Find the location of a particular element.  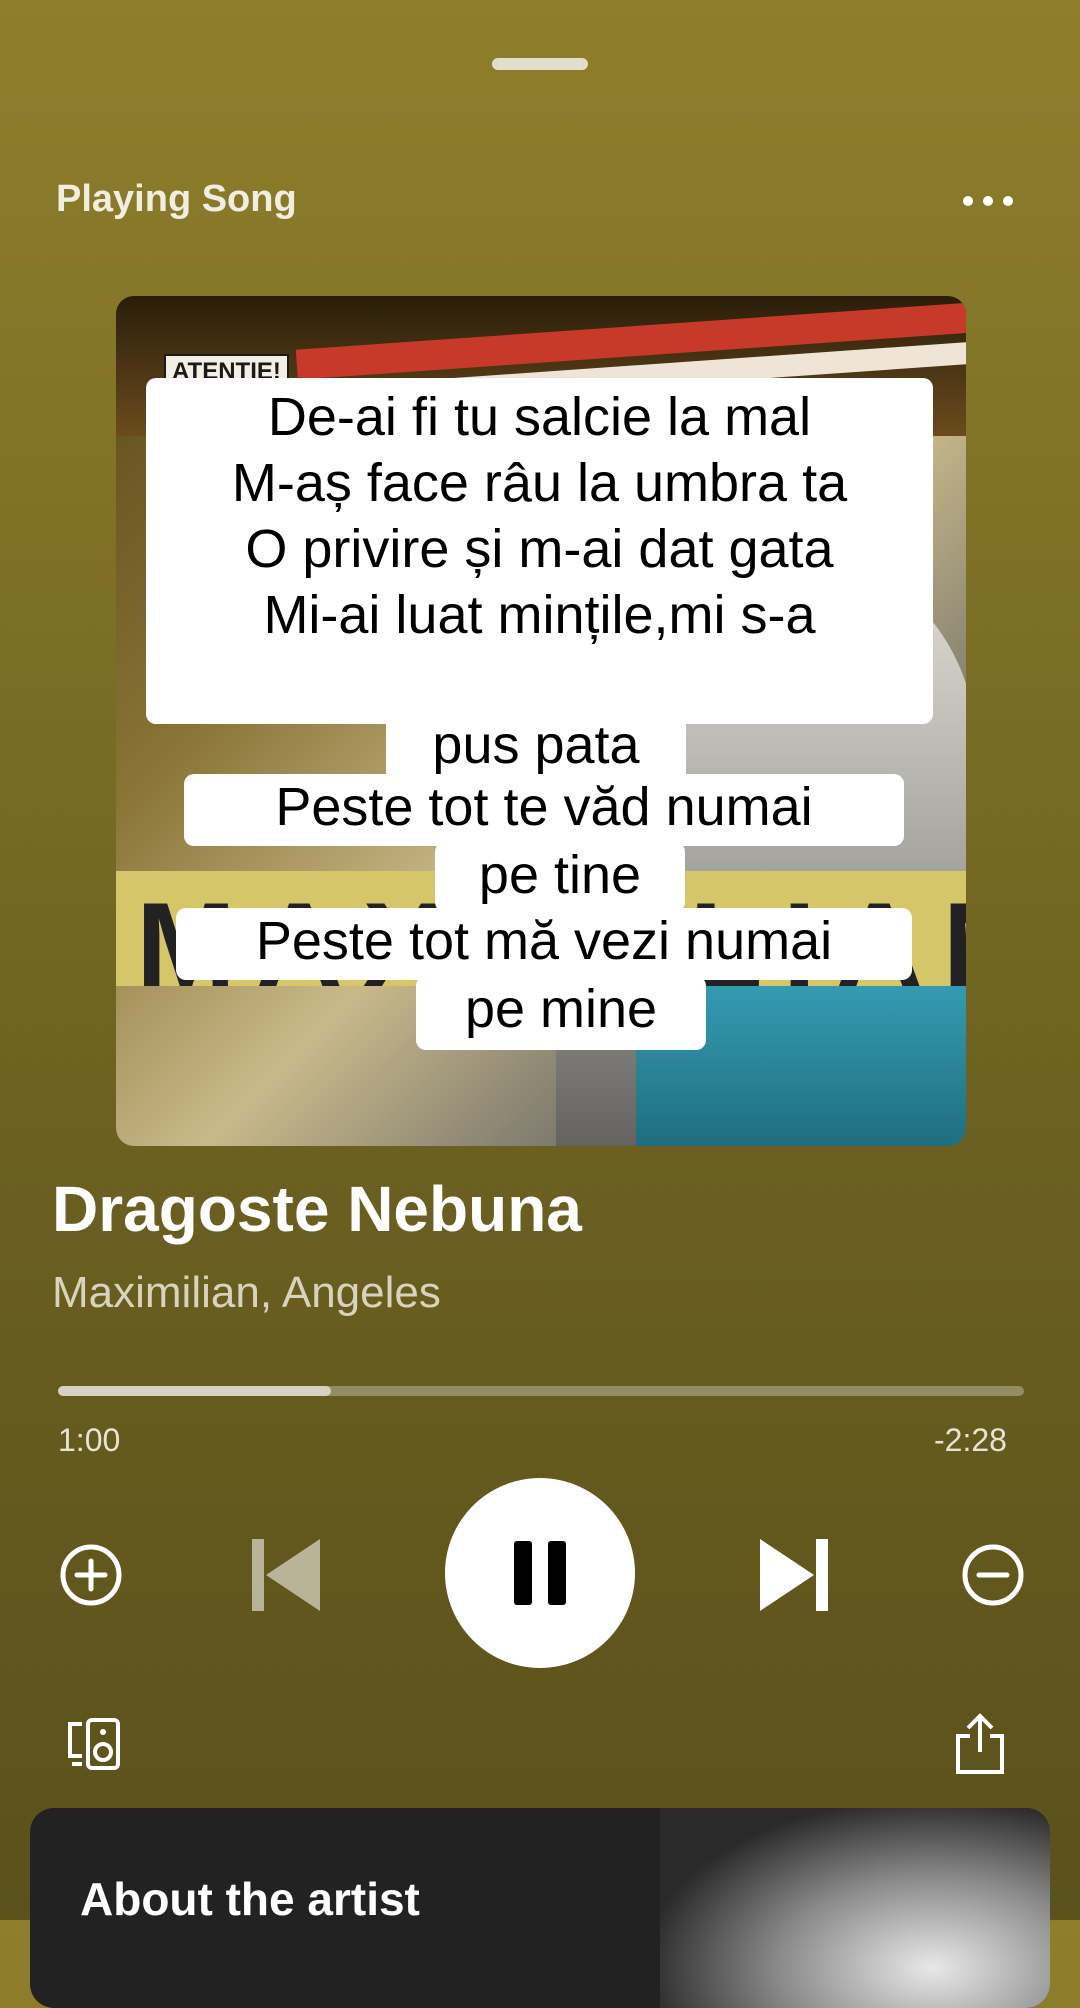

connect-device-button is located at coordinates (94, 1744).